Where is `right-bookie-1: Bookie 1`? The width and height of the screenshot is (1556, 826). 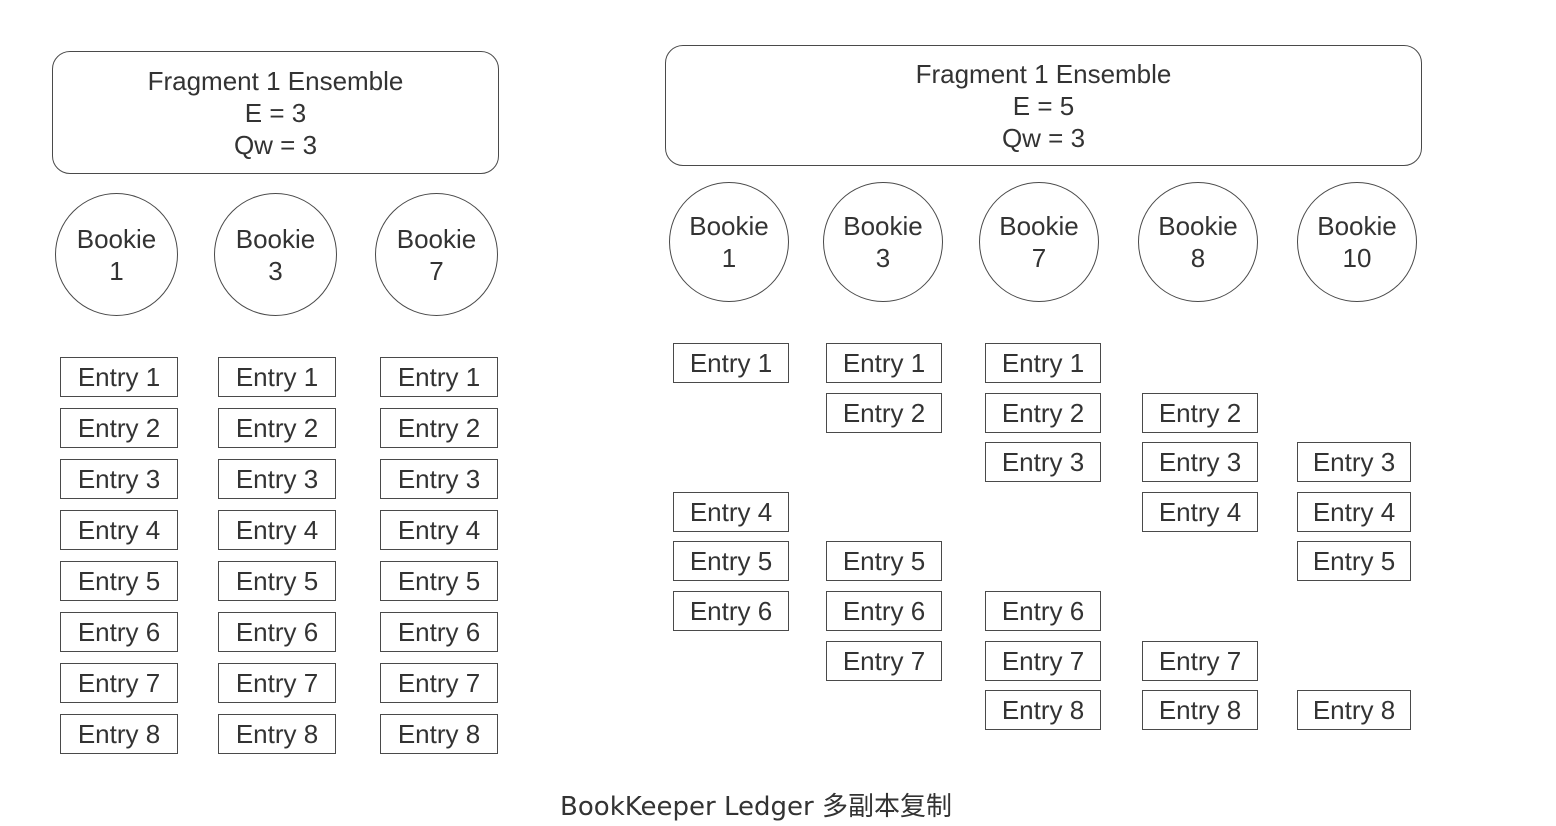 right-bookie-1: Bookie 1 is located at coordinates (729, 242).